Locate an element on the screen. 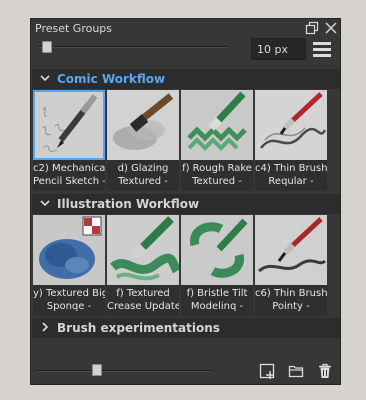 Image resolution: width=366 pixels, height=400 pixels. group-header-brush-experimentations: Brush experimentations is located at coordinates (186, 328).